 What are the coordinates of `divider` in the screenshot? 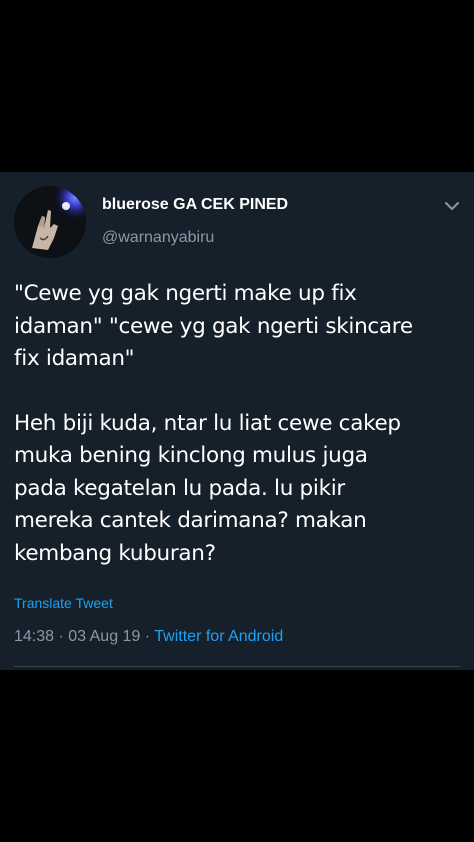 It's located at (237, 666).